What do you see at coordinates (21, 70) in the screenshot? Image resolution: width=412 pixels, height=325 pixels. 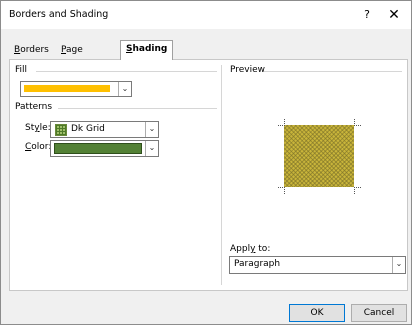 I see `fill-group-label: Fill` at bounding box center [21, 70].